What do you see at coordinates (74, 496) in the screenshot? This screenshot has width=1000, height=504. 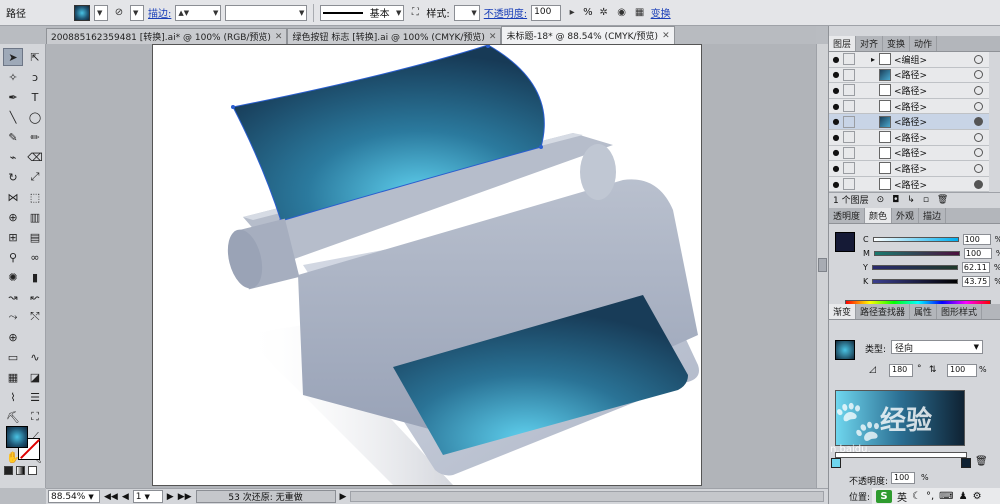 I see `zoom-dropdown: 88.54% ▼` at bounding box center [74, 496].